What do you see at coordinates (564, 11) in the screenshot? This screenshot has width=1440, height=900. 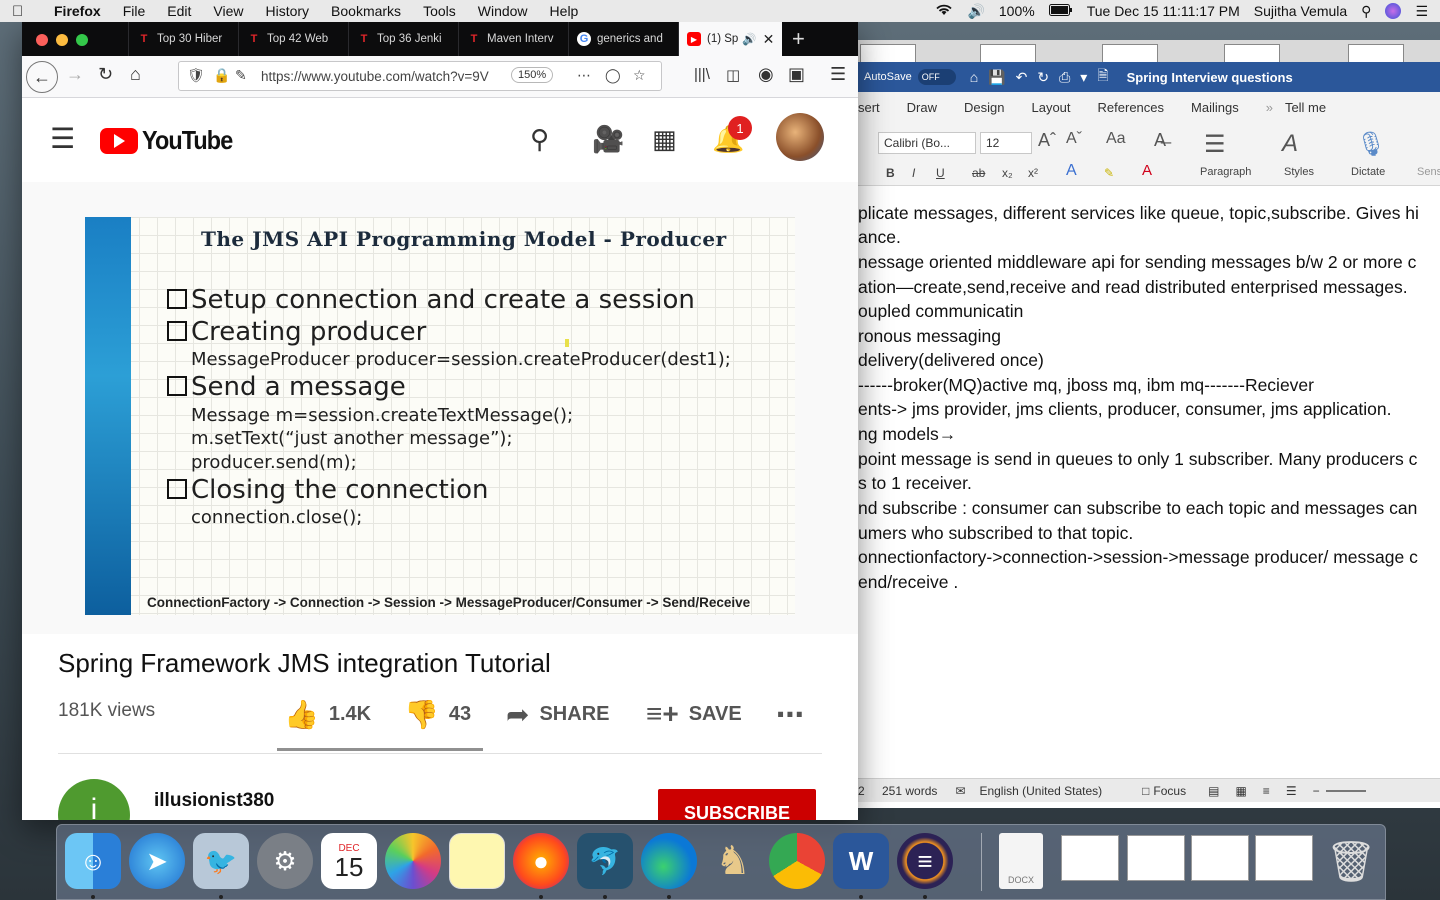 I see `menu-help: Help` at bounding box center [564, 11].